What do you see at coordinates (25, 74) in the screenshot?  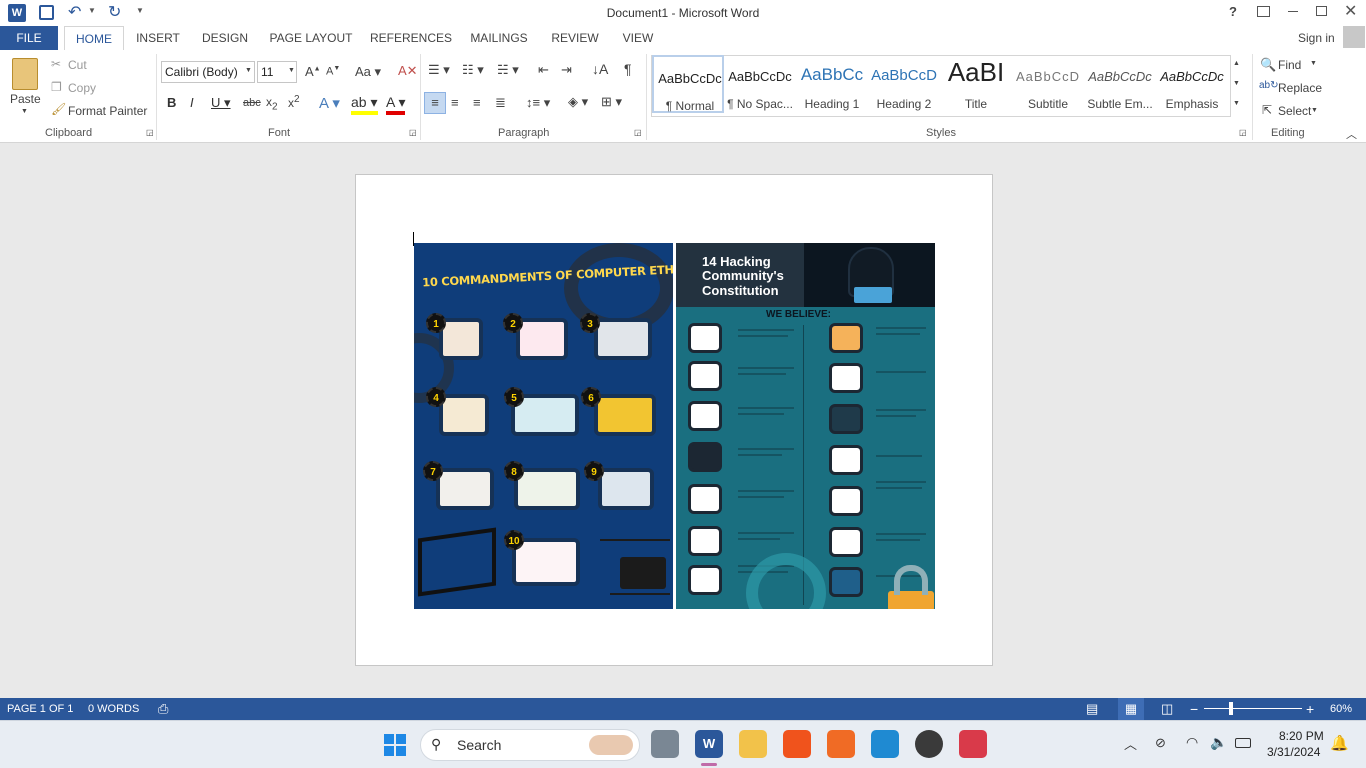 I see `paste-icon` at bounding box center [25, 74].